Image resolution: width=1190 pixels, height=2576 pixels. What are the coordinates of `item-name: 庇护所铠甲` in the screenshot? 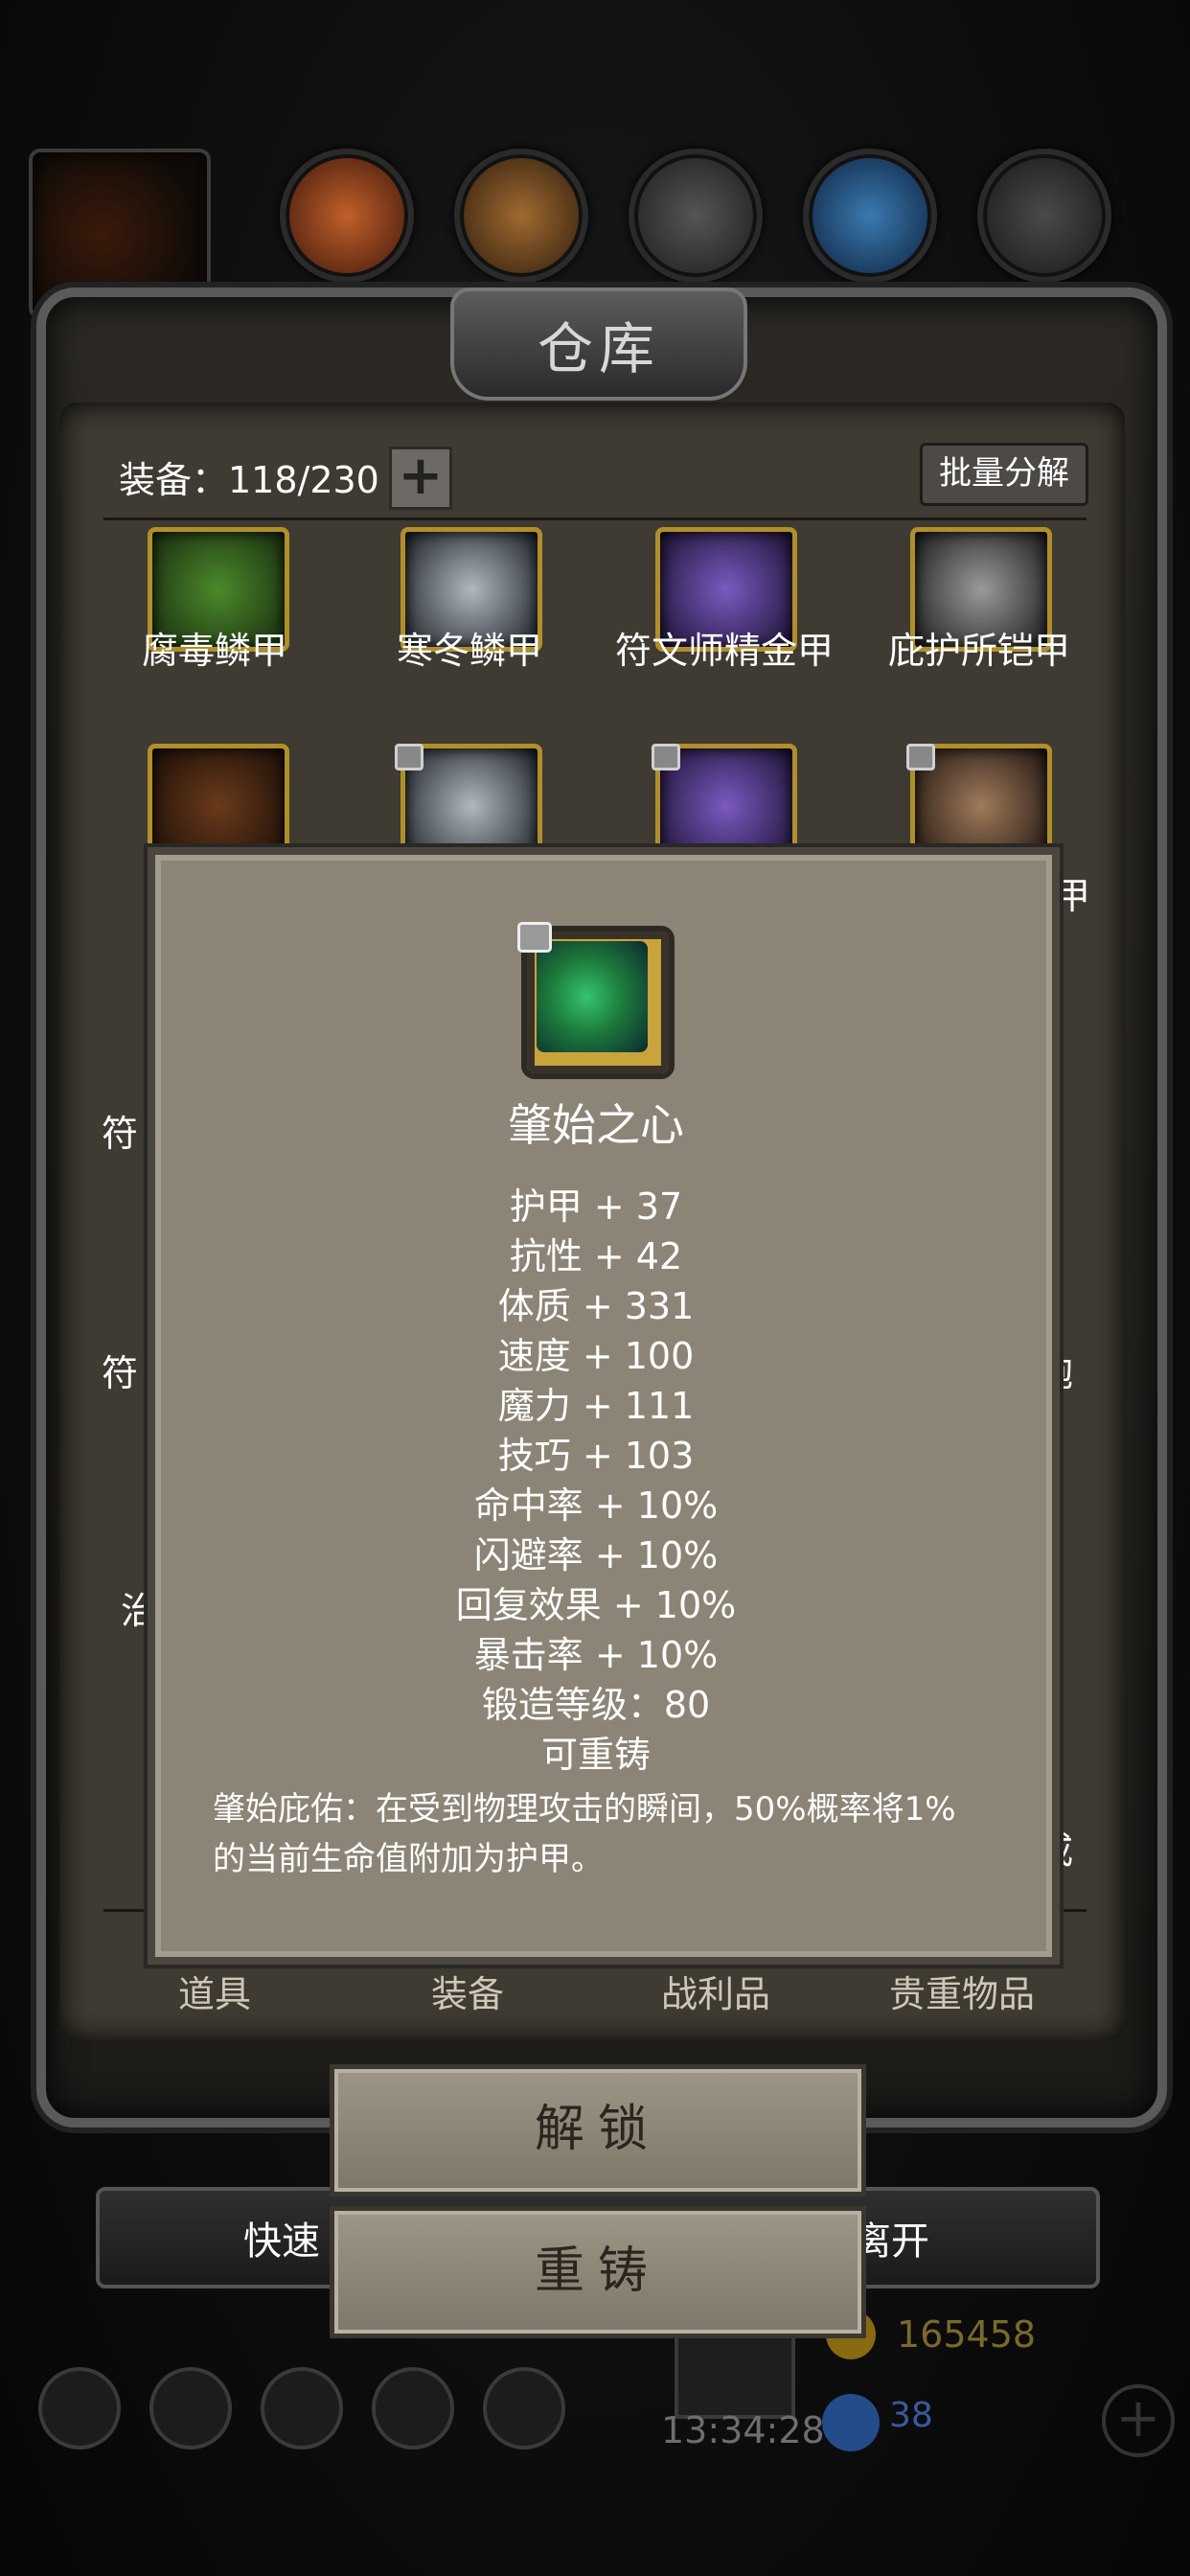 It's located at (979, 651).